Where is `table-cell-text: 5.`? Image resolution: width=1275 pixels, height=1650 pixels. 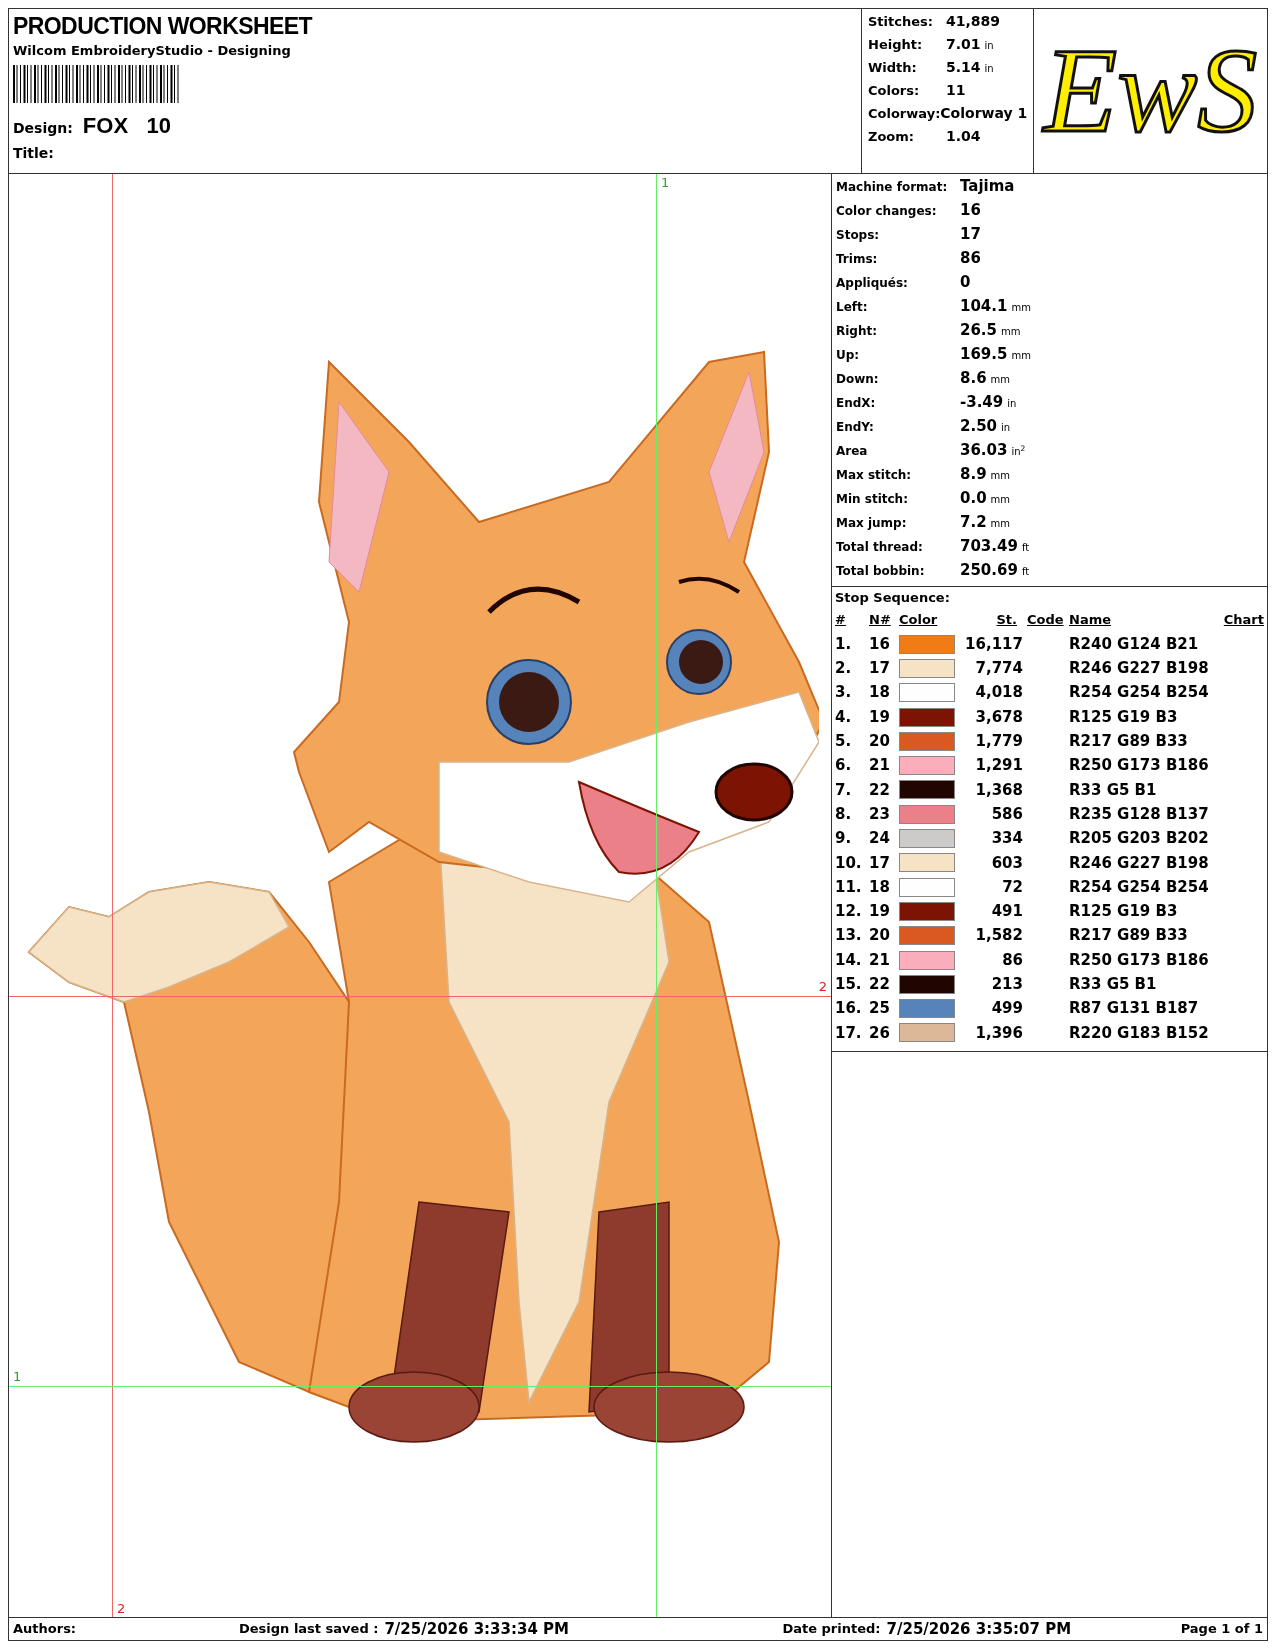 table-cell-text: 5. is located at coordinates (844, 742).